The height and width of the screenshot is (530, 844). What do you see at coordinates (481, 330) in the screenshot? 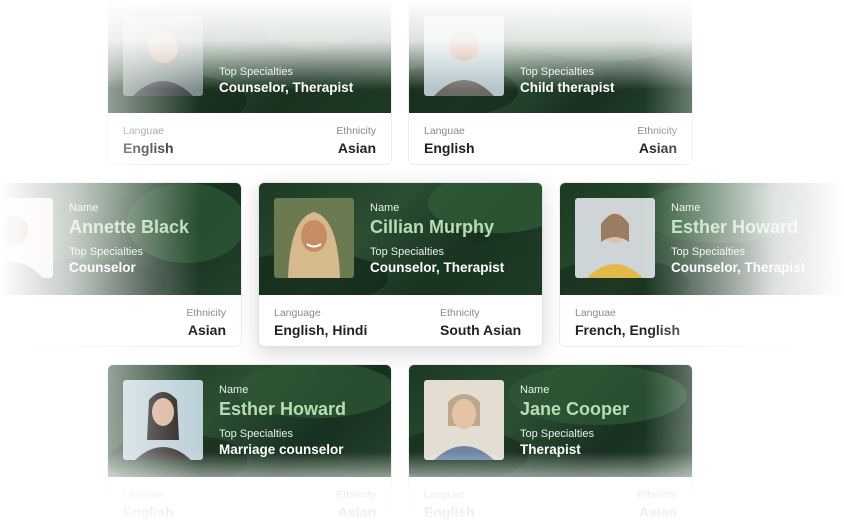
I see `ethnicity-value: South Asian` at bounding box center [481, 330].